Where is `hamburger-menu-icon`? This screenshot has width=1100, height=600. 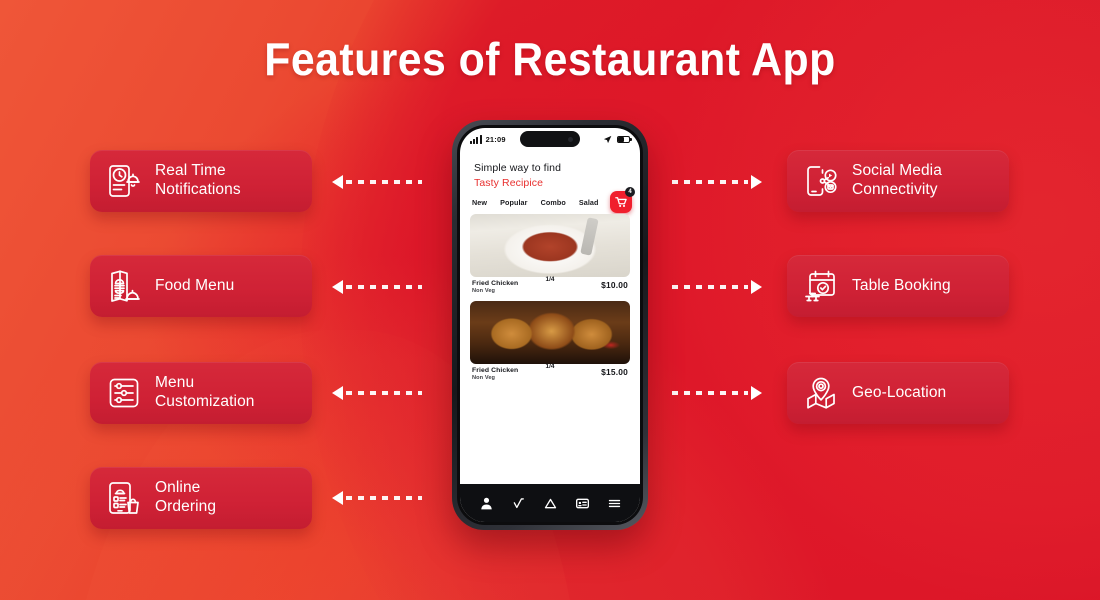 hamburger-menu-icon is located at coordinates (614, 503).